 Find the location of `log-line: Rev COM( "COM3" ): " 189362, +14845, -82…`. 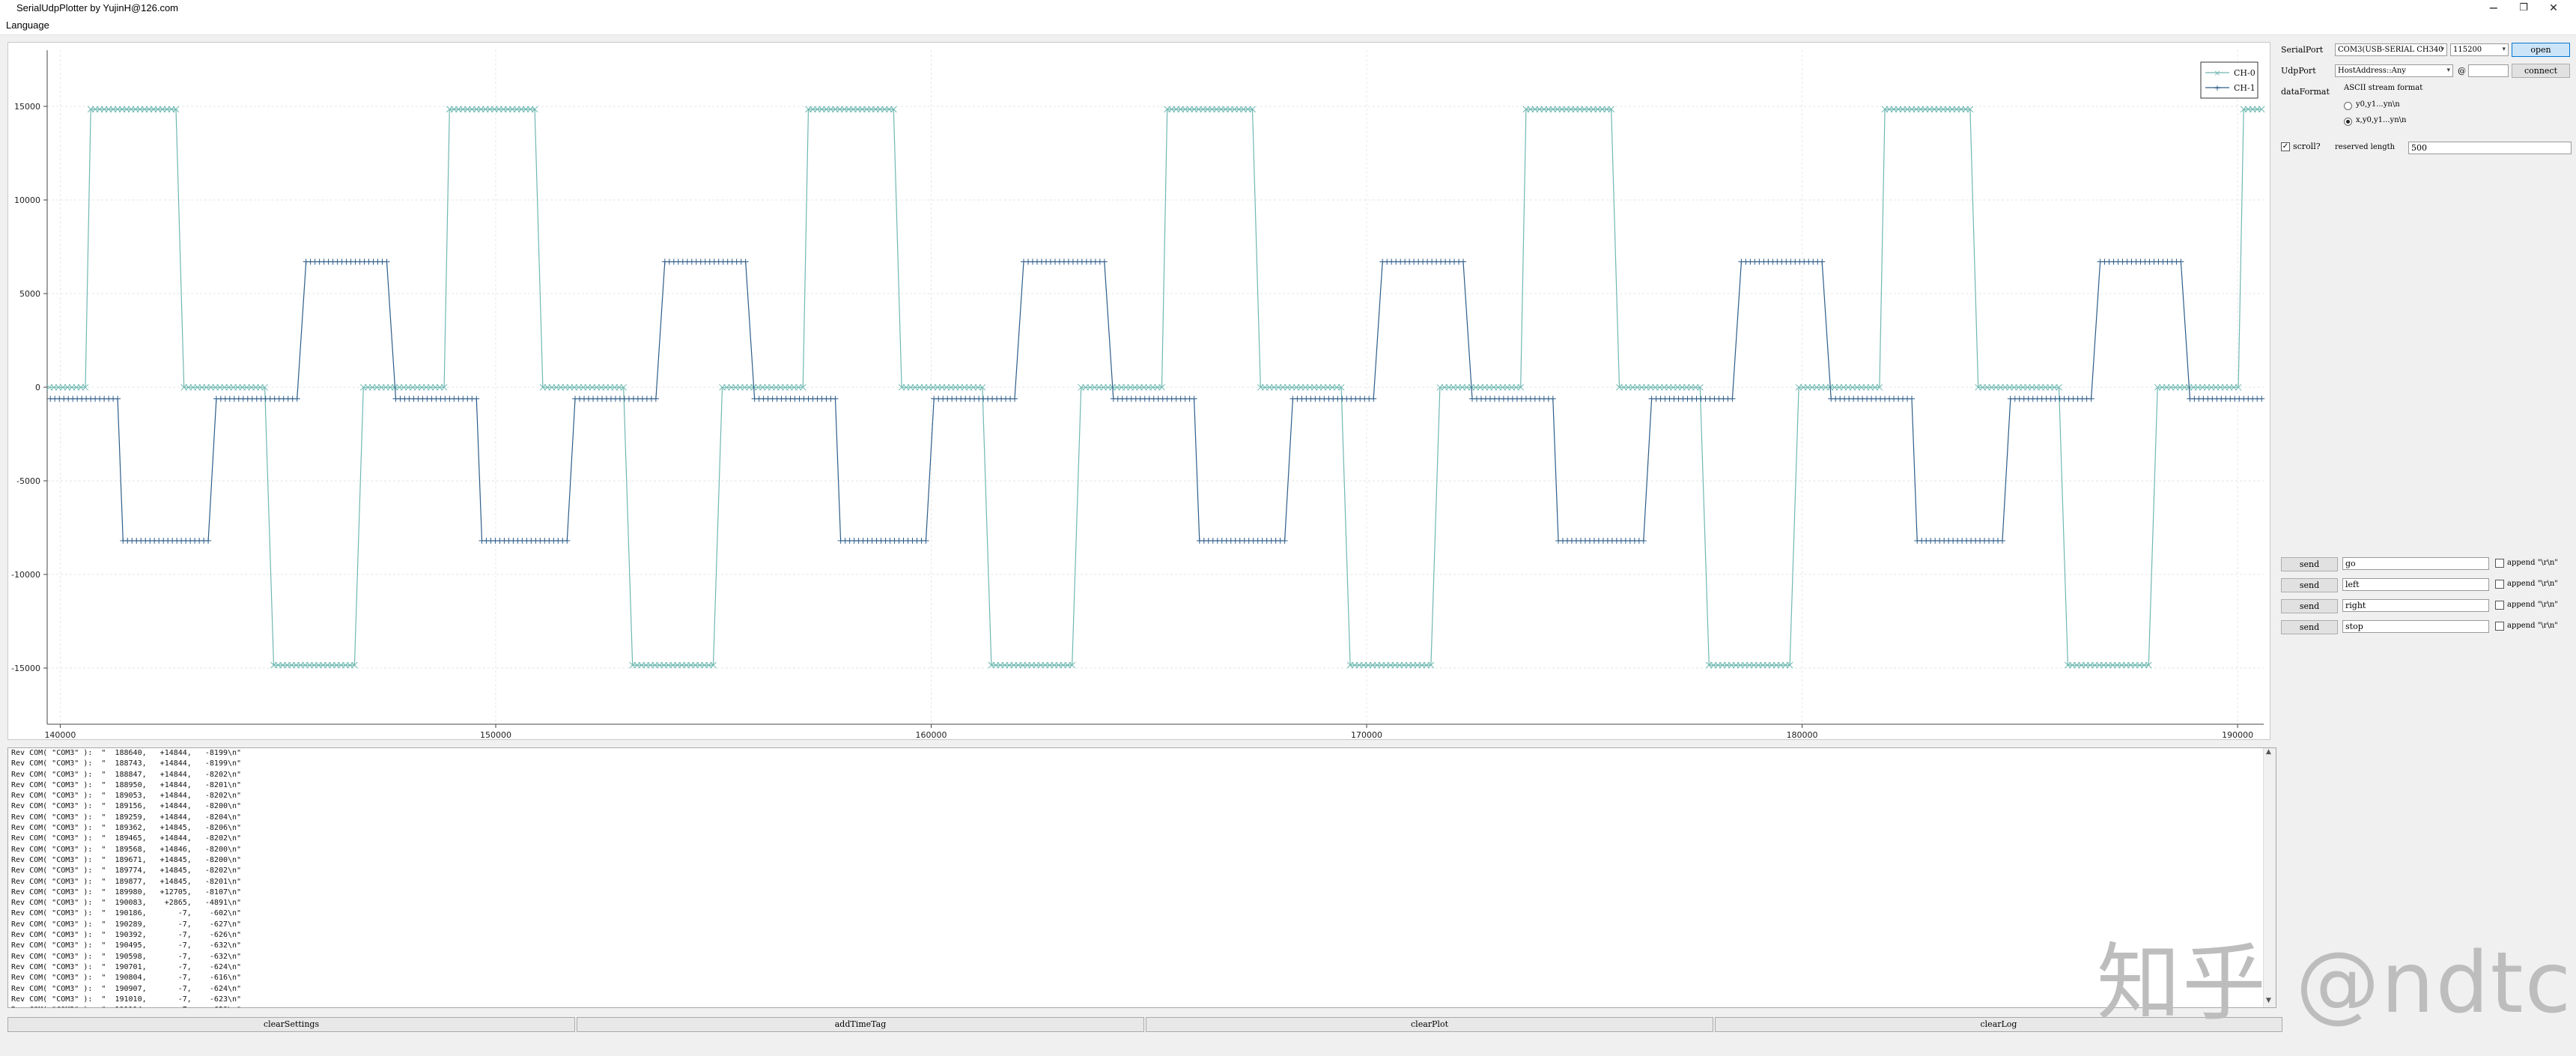

log-line: Rev COM( "COM3" ): " 189362, +14845, -82… is located at coordinates (126, 828).